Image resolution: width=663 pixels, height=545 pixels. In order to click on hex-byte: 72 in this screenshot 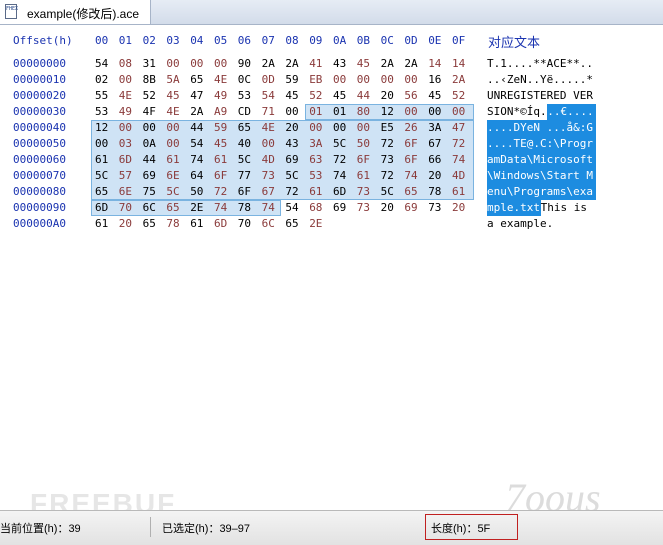, I will do `click(223, 192)`.